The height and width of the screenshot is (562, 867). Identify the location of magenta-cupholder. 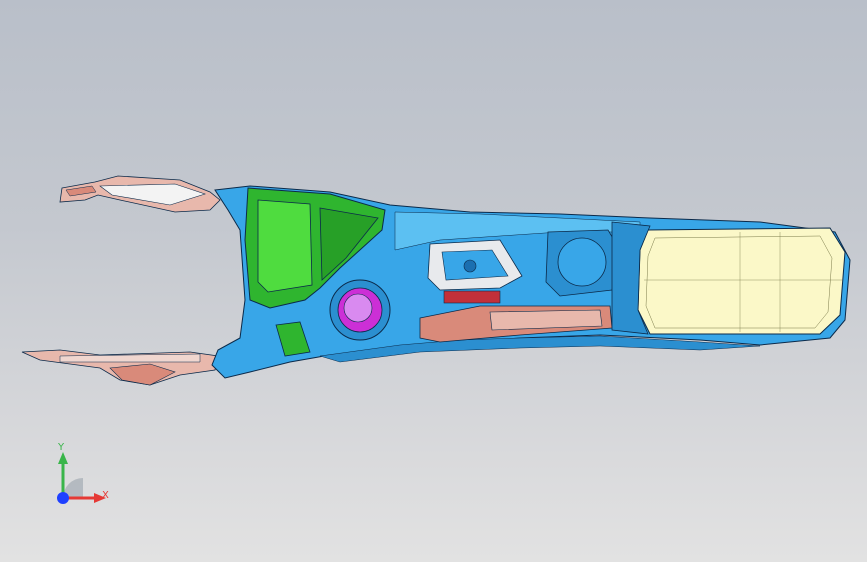
(360, 310).